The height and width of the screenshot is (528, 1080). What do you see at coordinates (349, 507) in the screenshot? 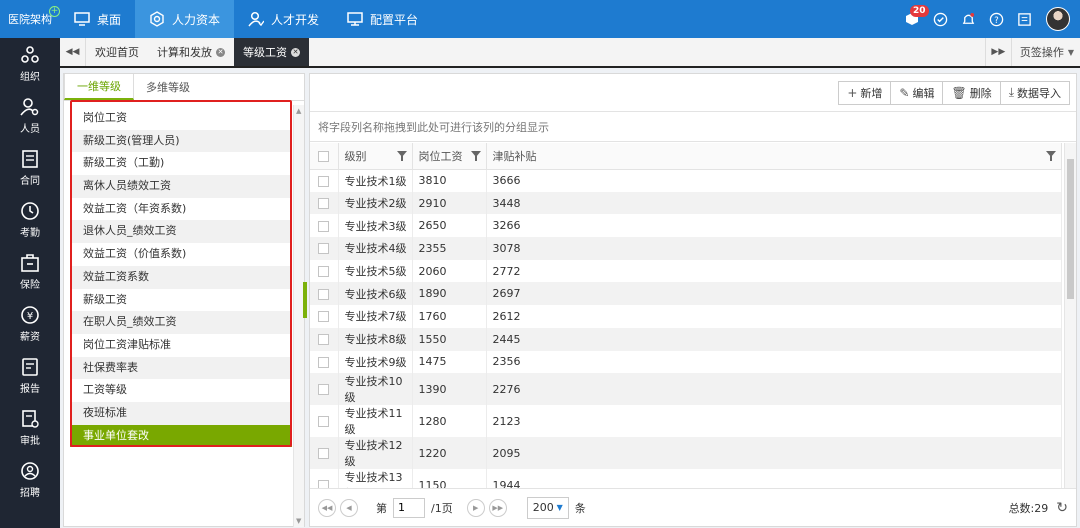
I see `prev-page-button: ◀` at bounding box center [349, 507].